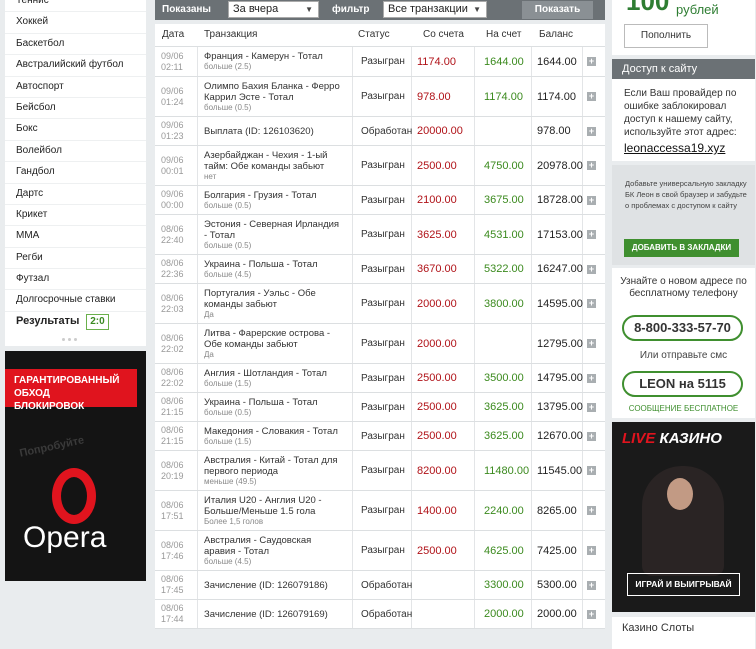  Describe the element at coordinates (172, 555) in the screenshot. I see `row-time: 17:46` at that location.